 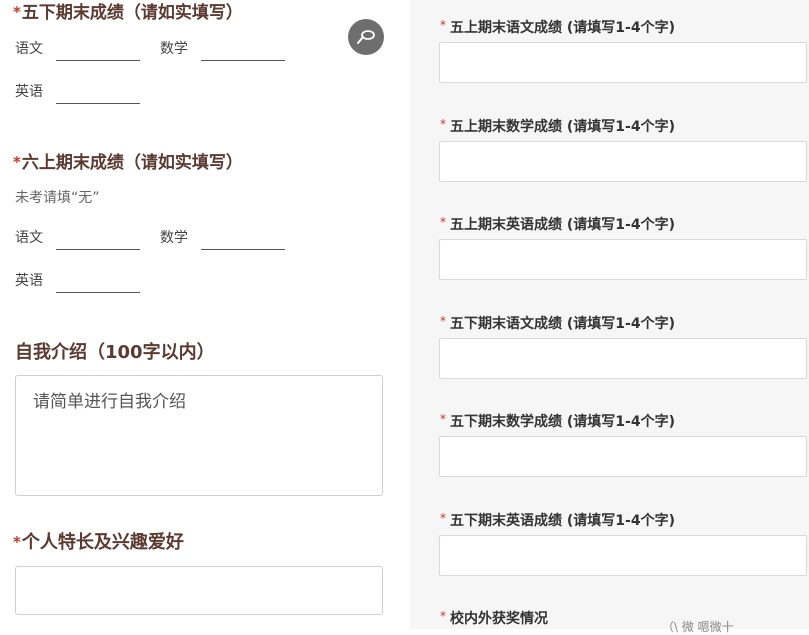 I want to click on question-label: * 五下期末语文成绩 (请填写1-4个字), so click(x=557, y=323).